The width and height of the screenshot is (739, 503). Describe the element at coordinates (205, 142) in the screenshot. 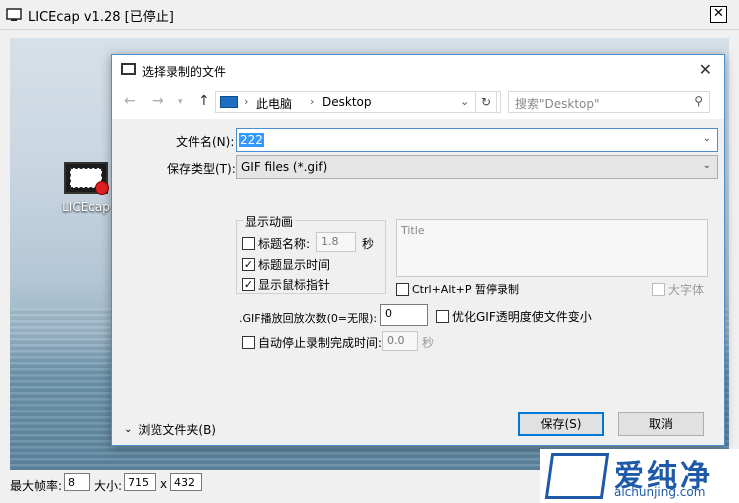

I see `filename-label: 文件名(N):` at that location.